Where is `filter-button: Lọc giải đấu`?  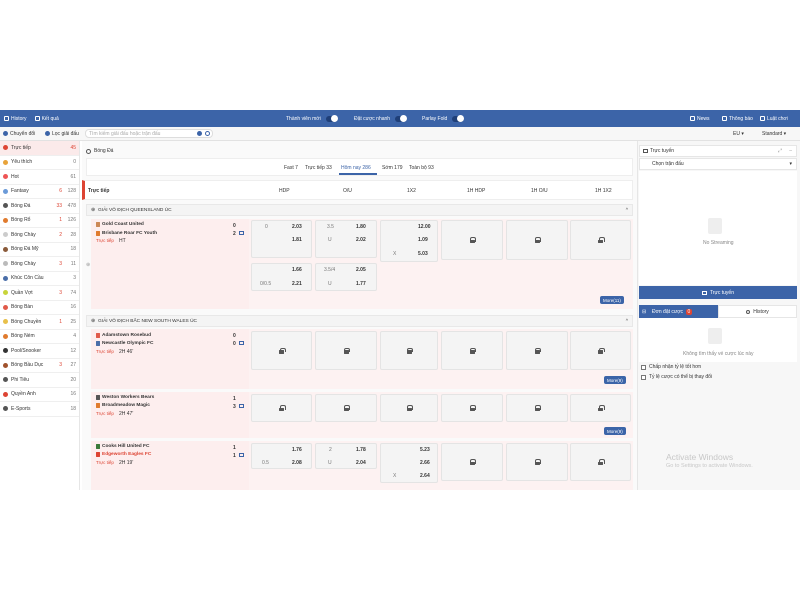 filter-button: Lọc giải đấu is located at coordinates (62, 134).